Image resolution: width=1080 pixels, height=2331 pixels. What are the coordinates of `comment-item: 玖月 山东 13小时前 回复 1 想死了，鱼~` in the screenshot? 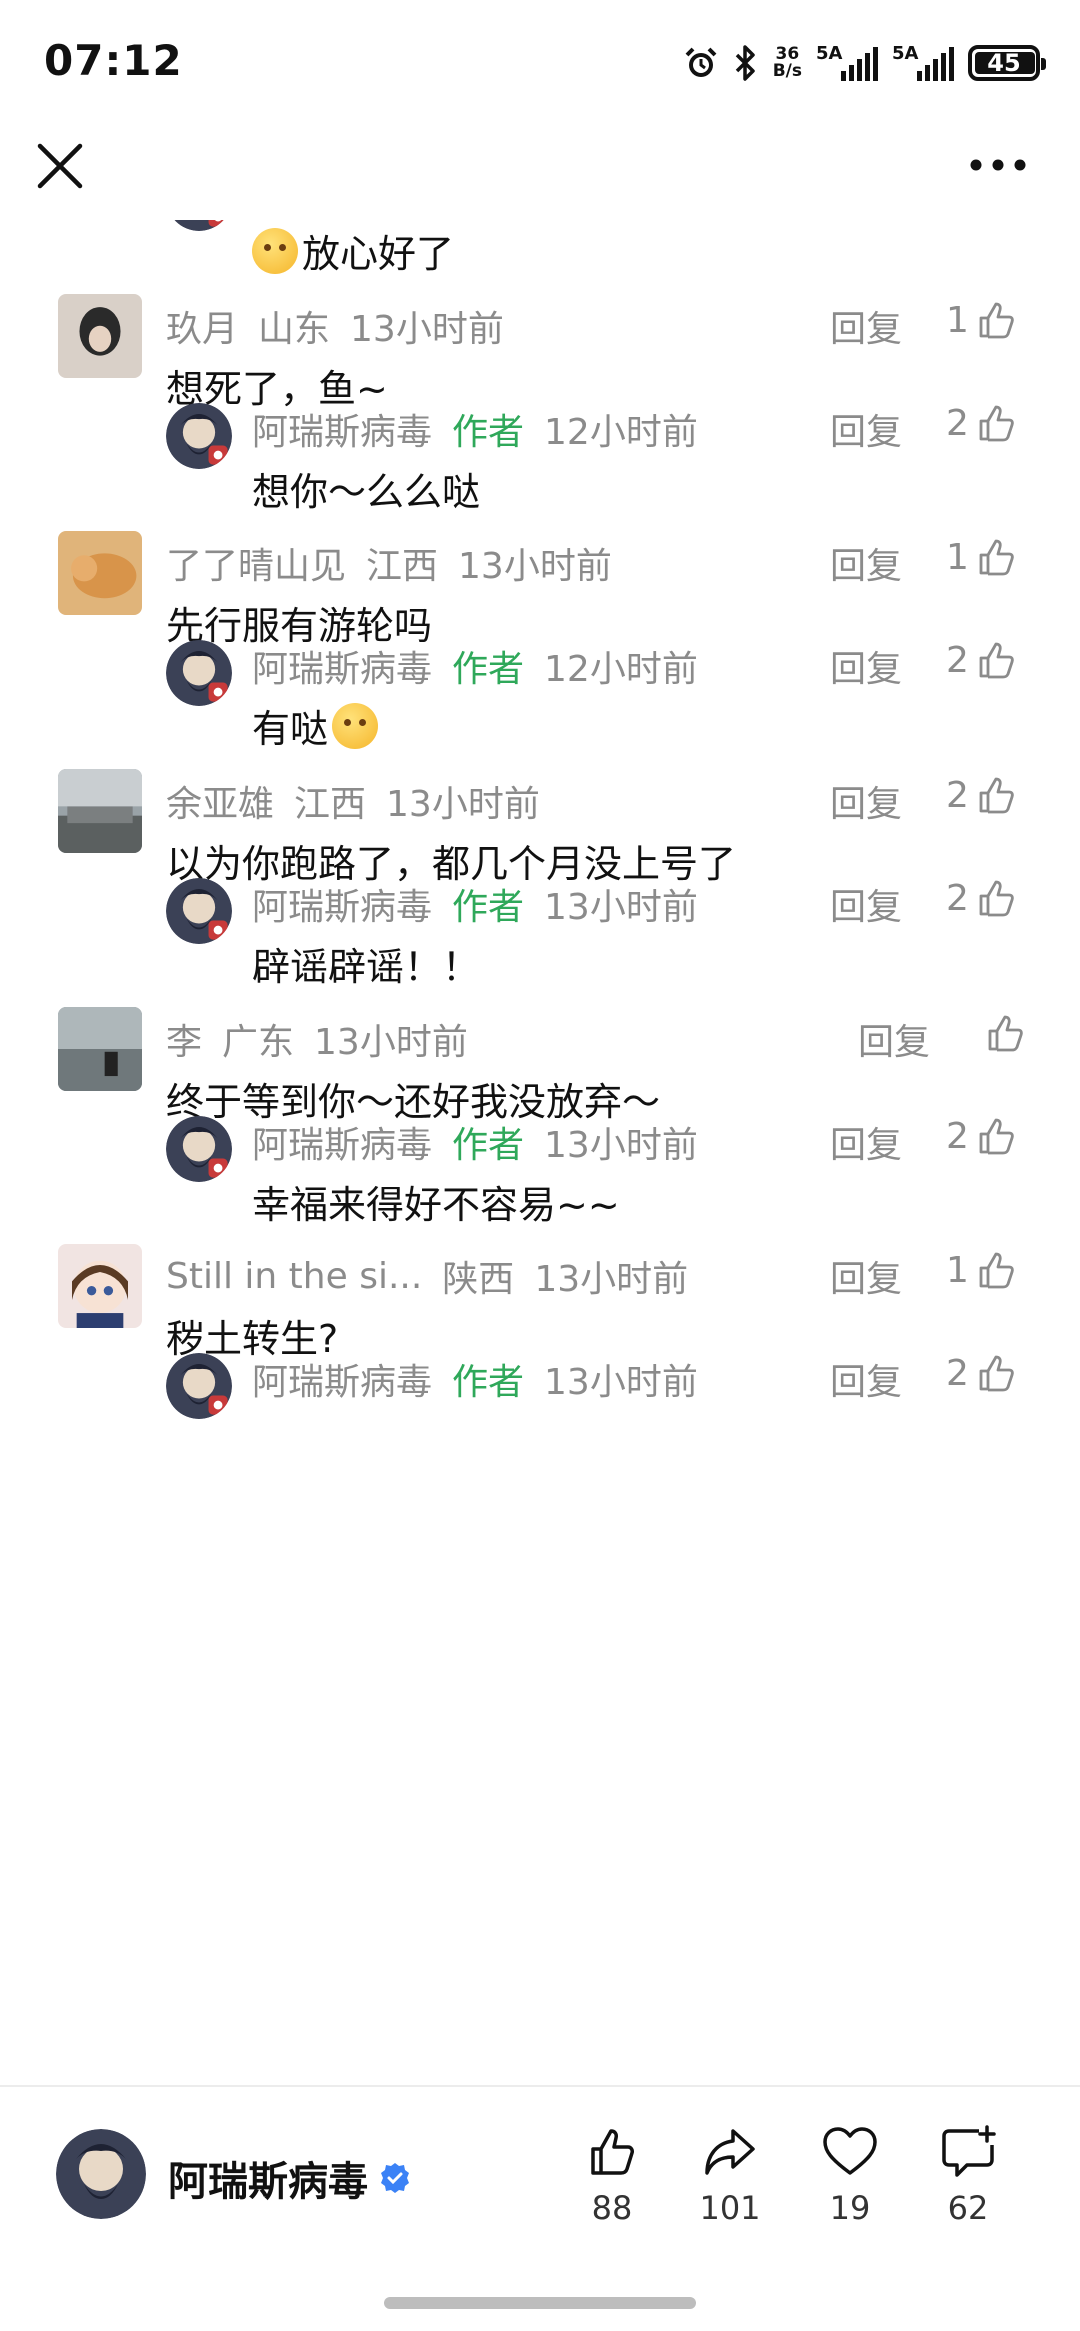 It's located at (540, 352).